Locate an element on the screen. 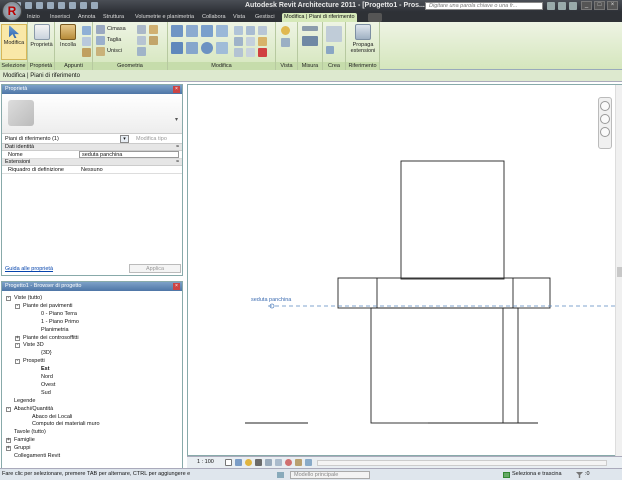 The width and height of the screenshot is (622, 480). select-and-drag-toggle: Seleziona e trascina is located at coordinates (537, 474).